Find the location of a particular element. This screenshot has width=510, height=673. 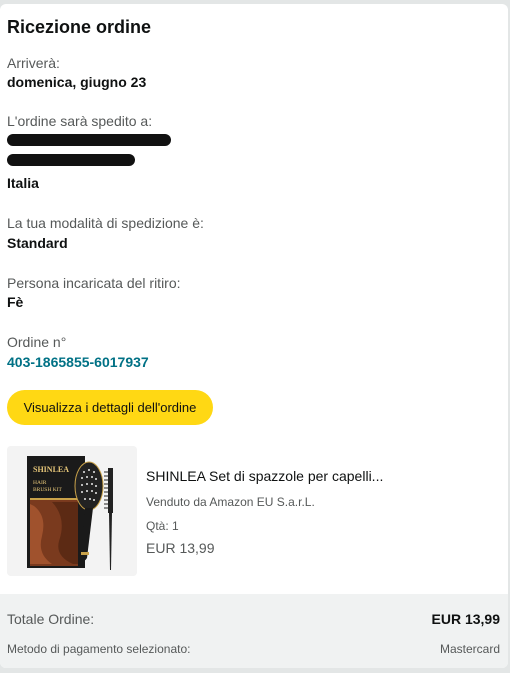

page-title: Ricezione ordine is located at coordinates (79, 27).